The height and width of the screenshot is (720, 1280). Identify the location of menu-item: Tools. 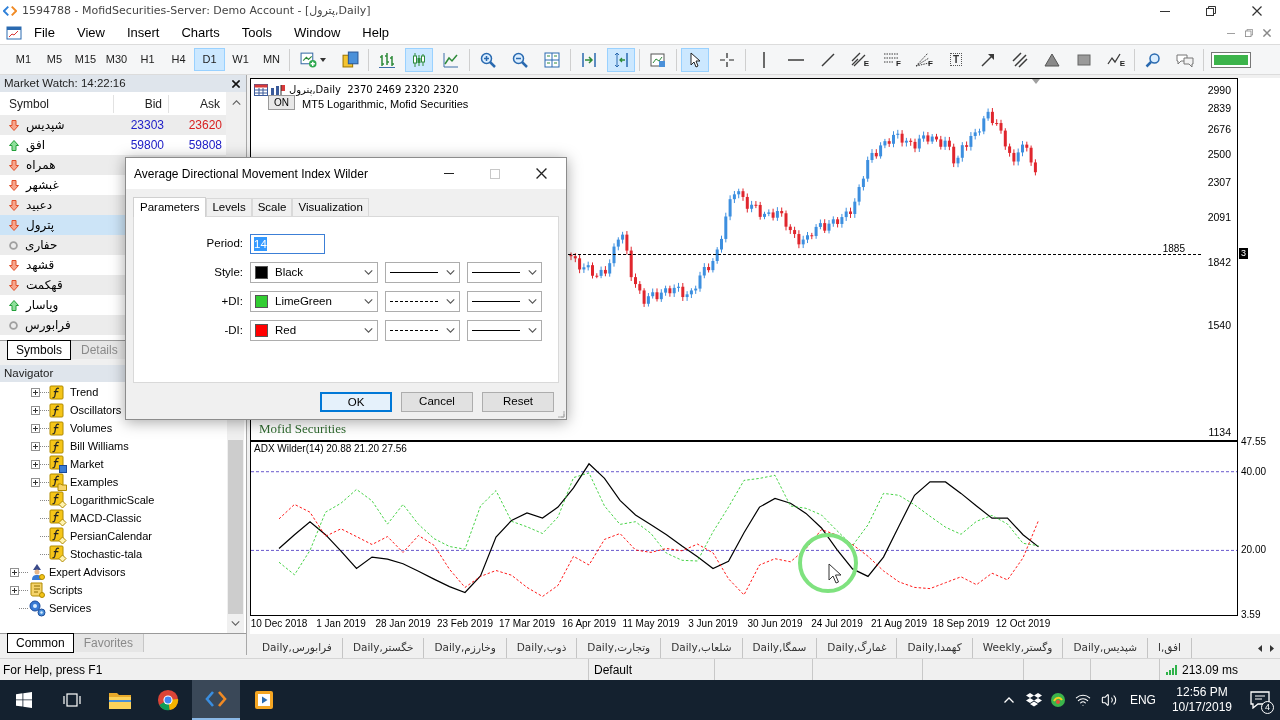
(257, 33).